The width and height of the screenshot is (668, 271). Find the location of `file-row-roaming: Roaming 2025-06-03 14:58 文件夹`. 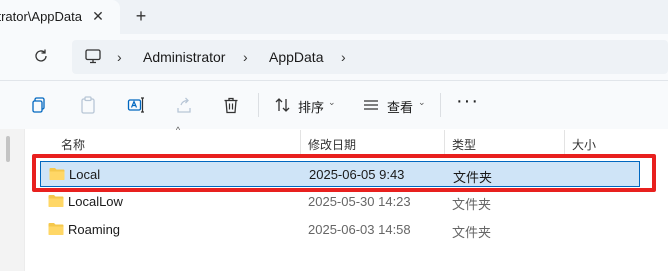

file-row-roaming: Roaming 2025-06-03 14:58 文件夹 is located at coordinates (340, 230).